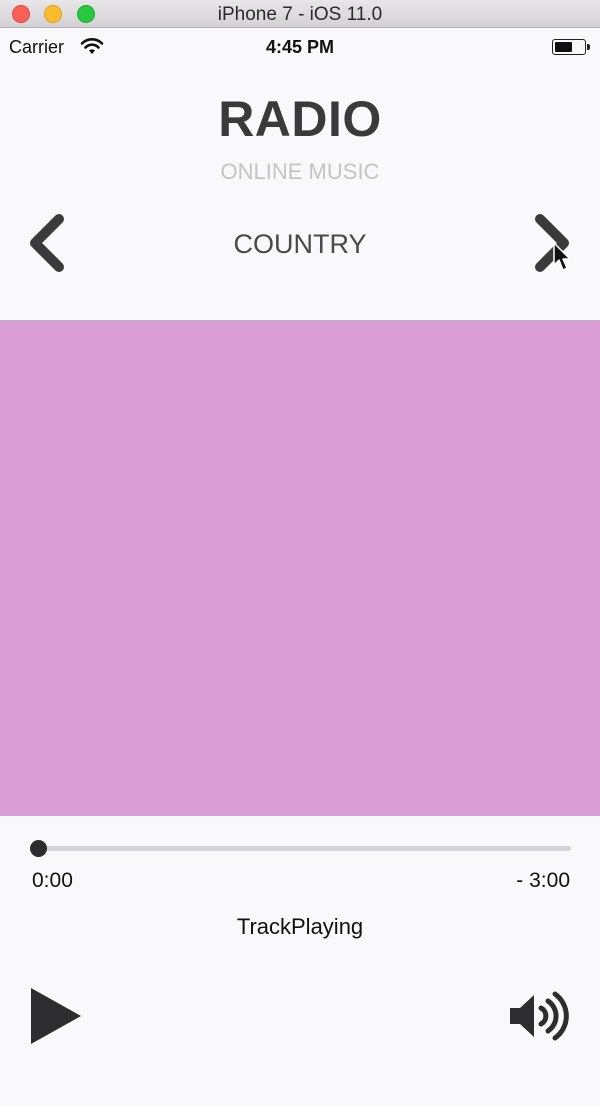 The width and height of the screenshot is (600, 1106). I want to click on chevron-right-icon, so click(552, 243).